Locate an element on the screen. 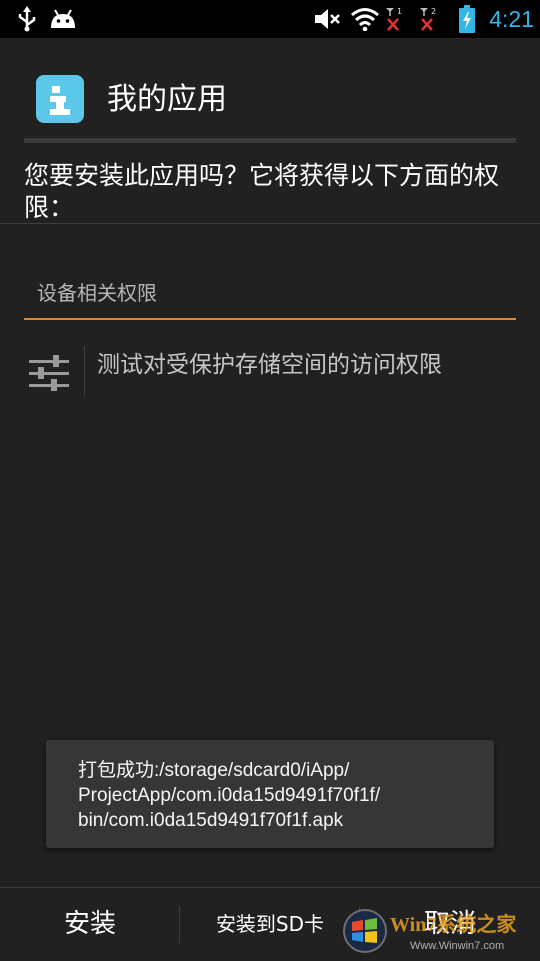 The height and width of the screenshot is (961, 540). permission-item: 测试对受保护存储空间的访问权限 is located at coordinates (270, 370).